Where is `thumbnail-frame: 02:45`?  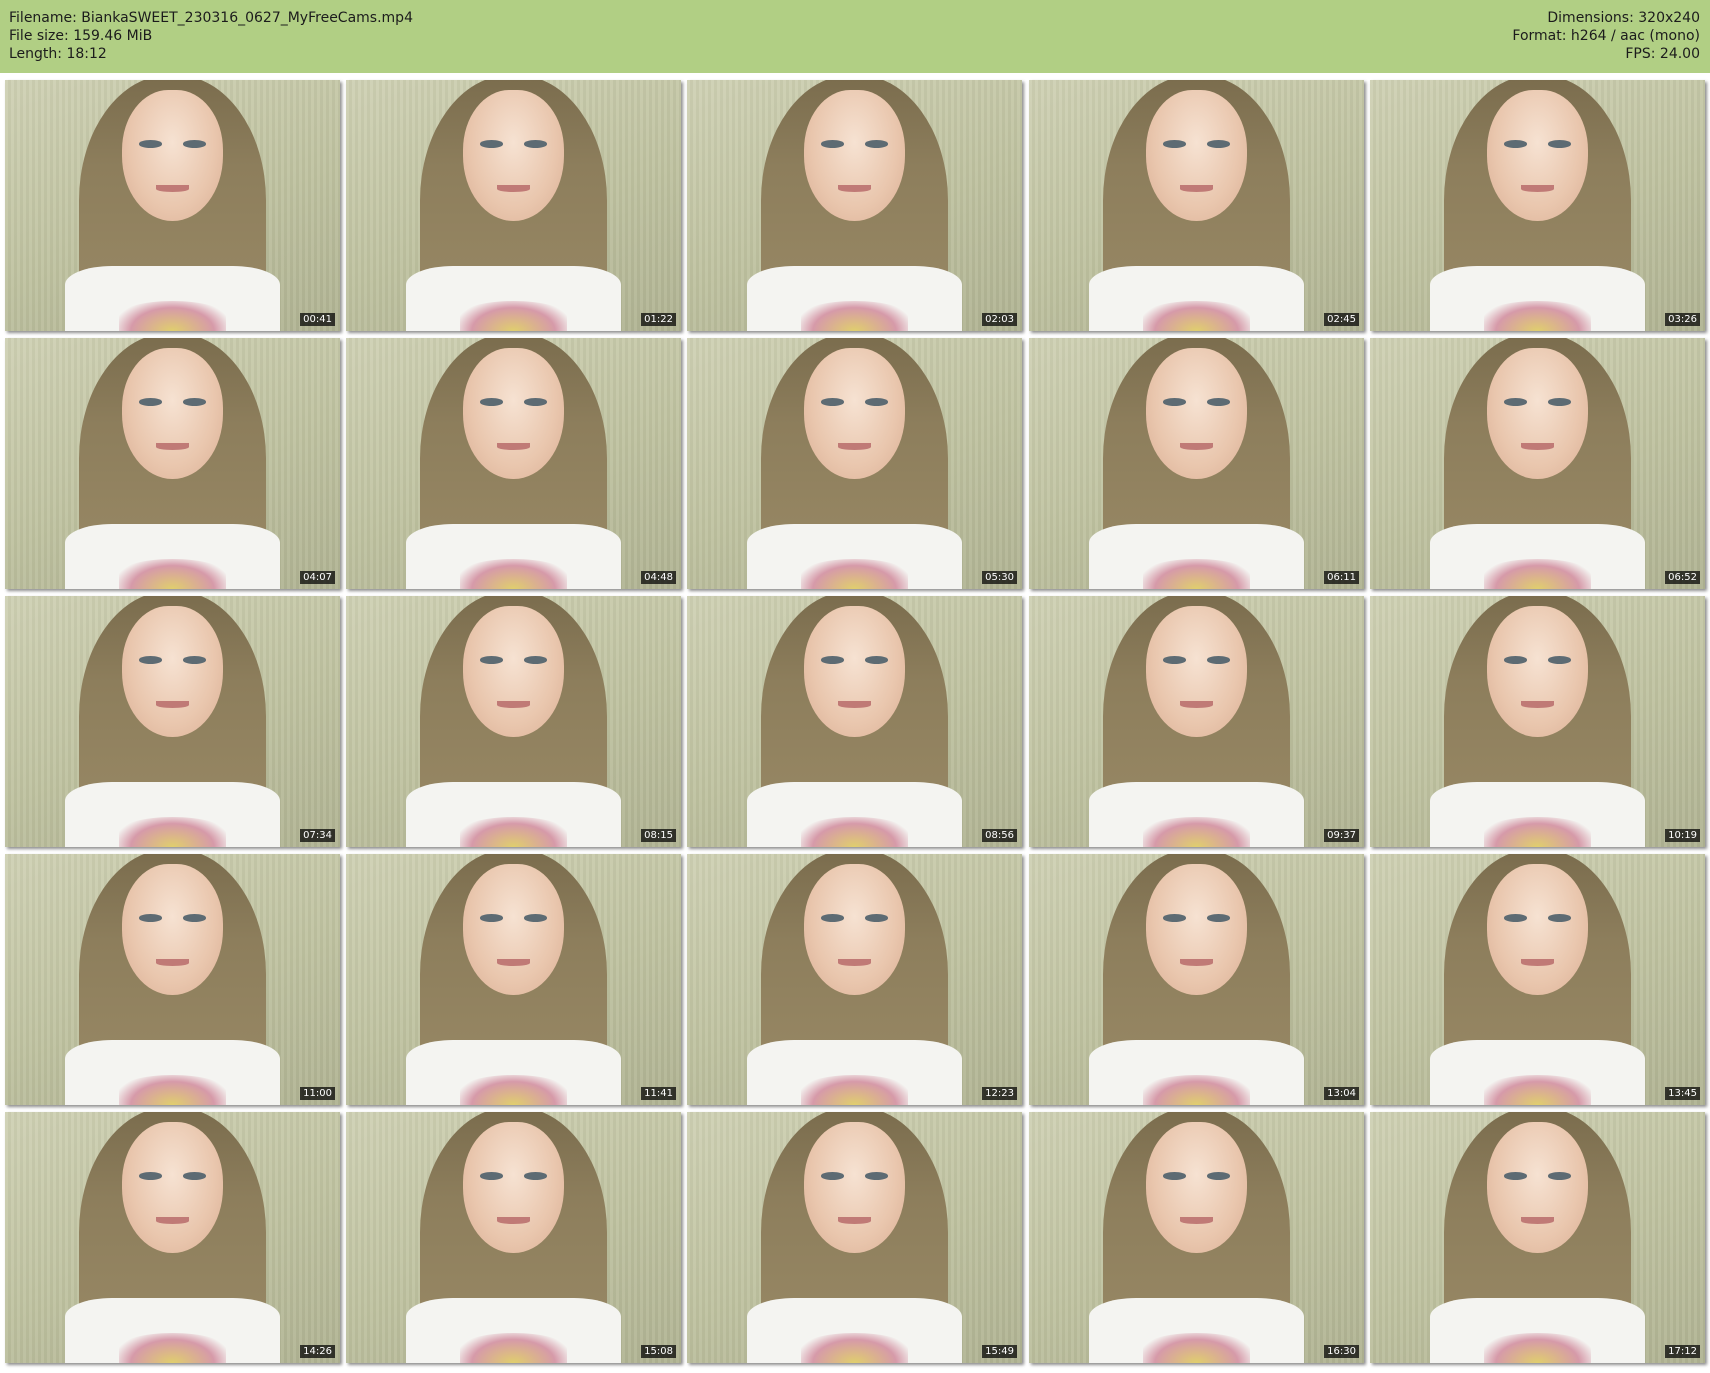 thumbnail-frame: 02:45 is located at coordinates (1196, 205).